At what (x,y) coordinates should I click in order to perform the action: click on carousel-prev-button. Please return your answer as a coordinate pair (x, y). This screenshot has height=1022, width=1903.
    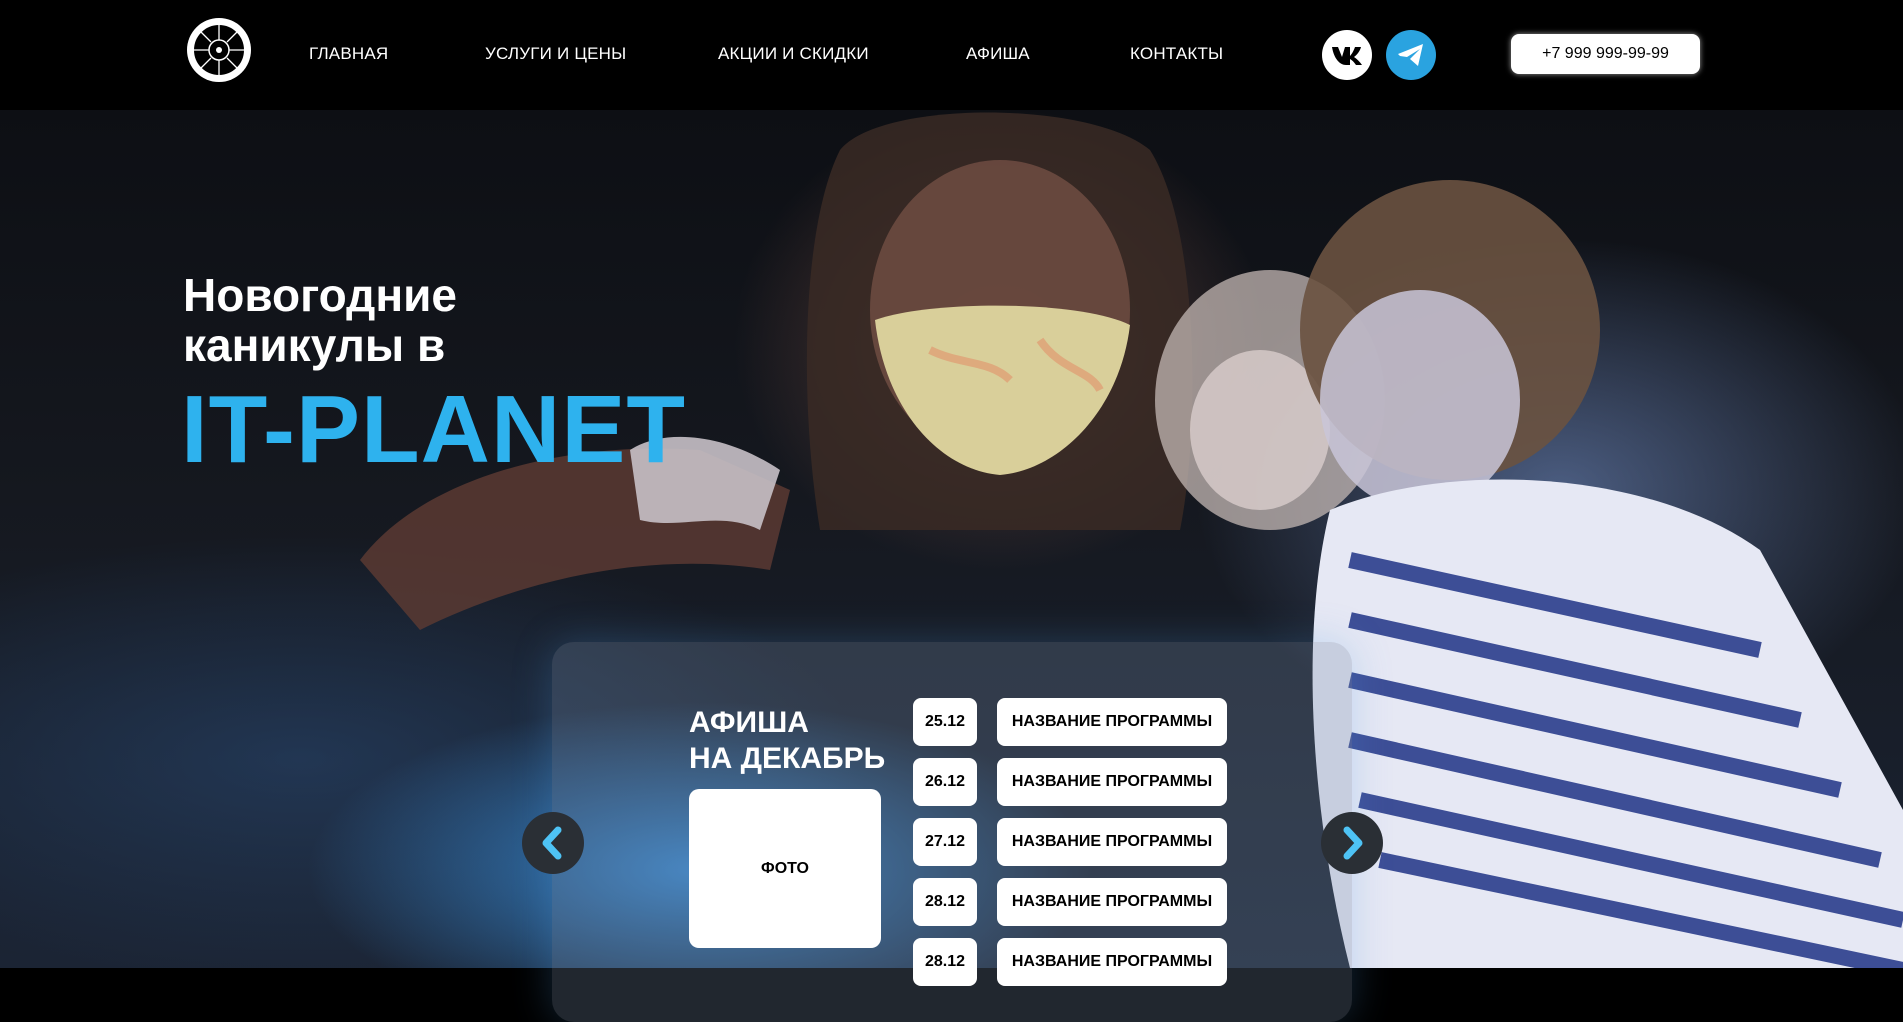
    Looking at the image, I should click on (553, 843).